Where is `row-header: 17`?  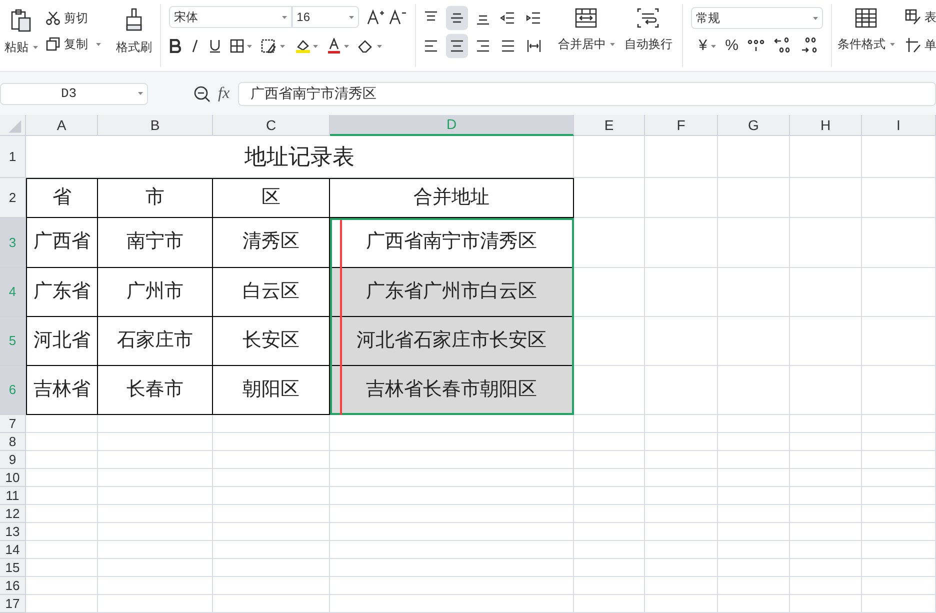 row-header: 17 is located at coordinates (13, 604).